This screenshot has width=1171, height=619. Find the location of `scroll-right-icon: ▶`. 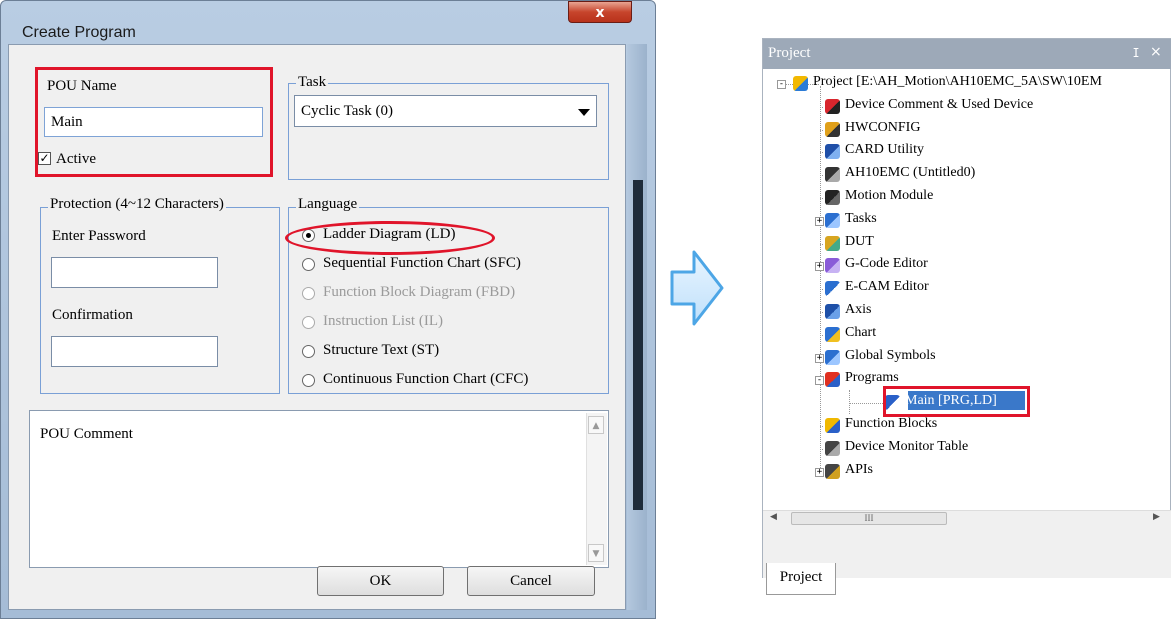

scroll-right-icon: ▶ is located at coordinates (1156, 517).